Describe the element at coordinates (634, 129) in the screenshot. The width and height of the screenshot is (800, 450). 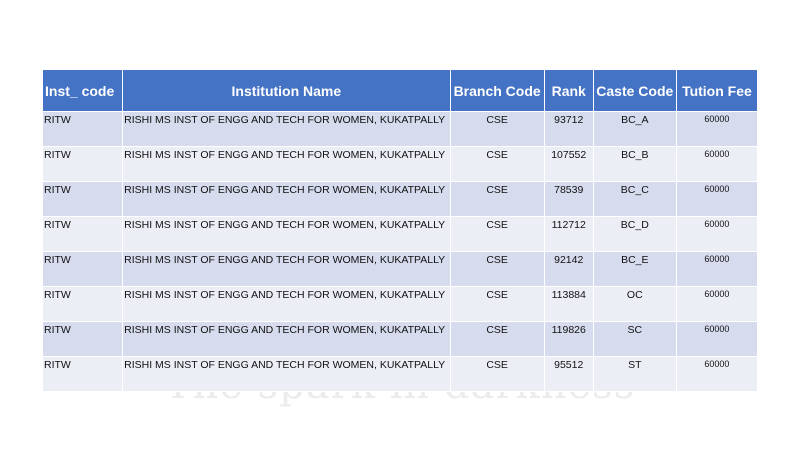
I see `cell-caste-code: BC_A` at that location.